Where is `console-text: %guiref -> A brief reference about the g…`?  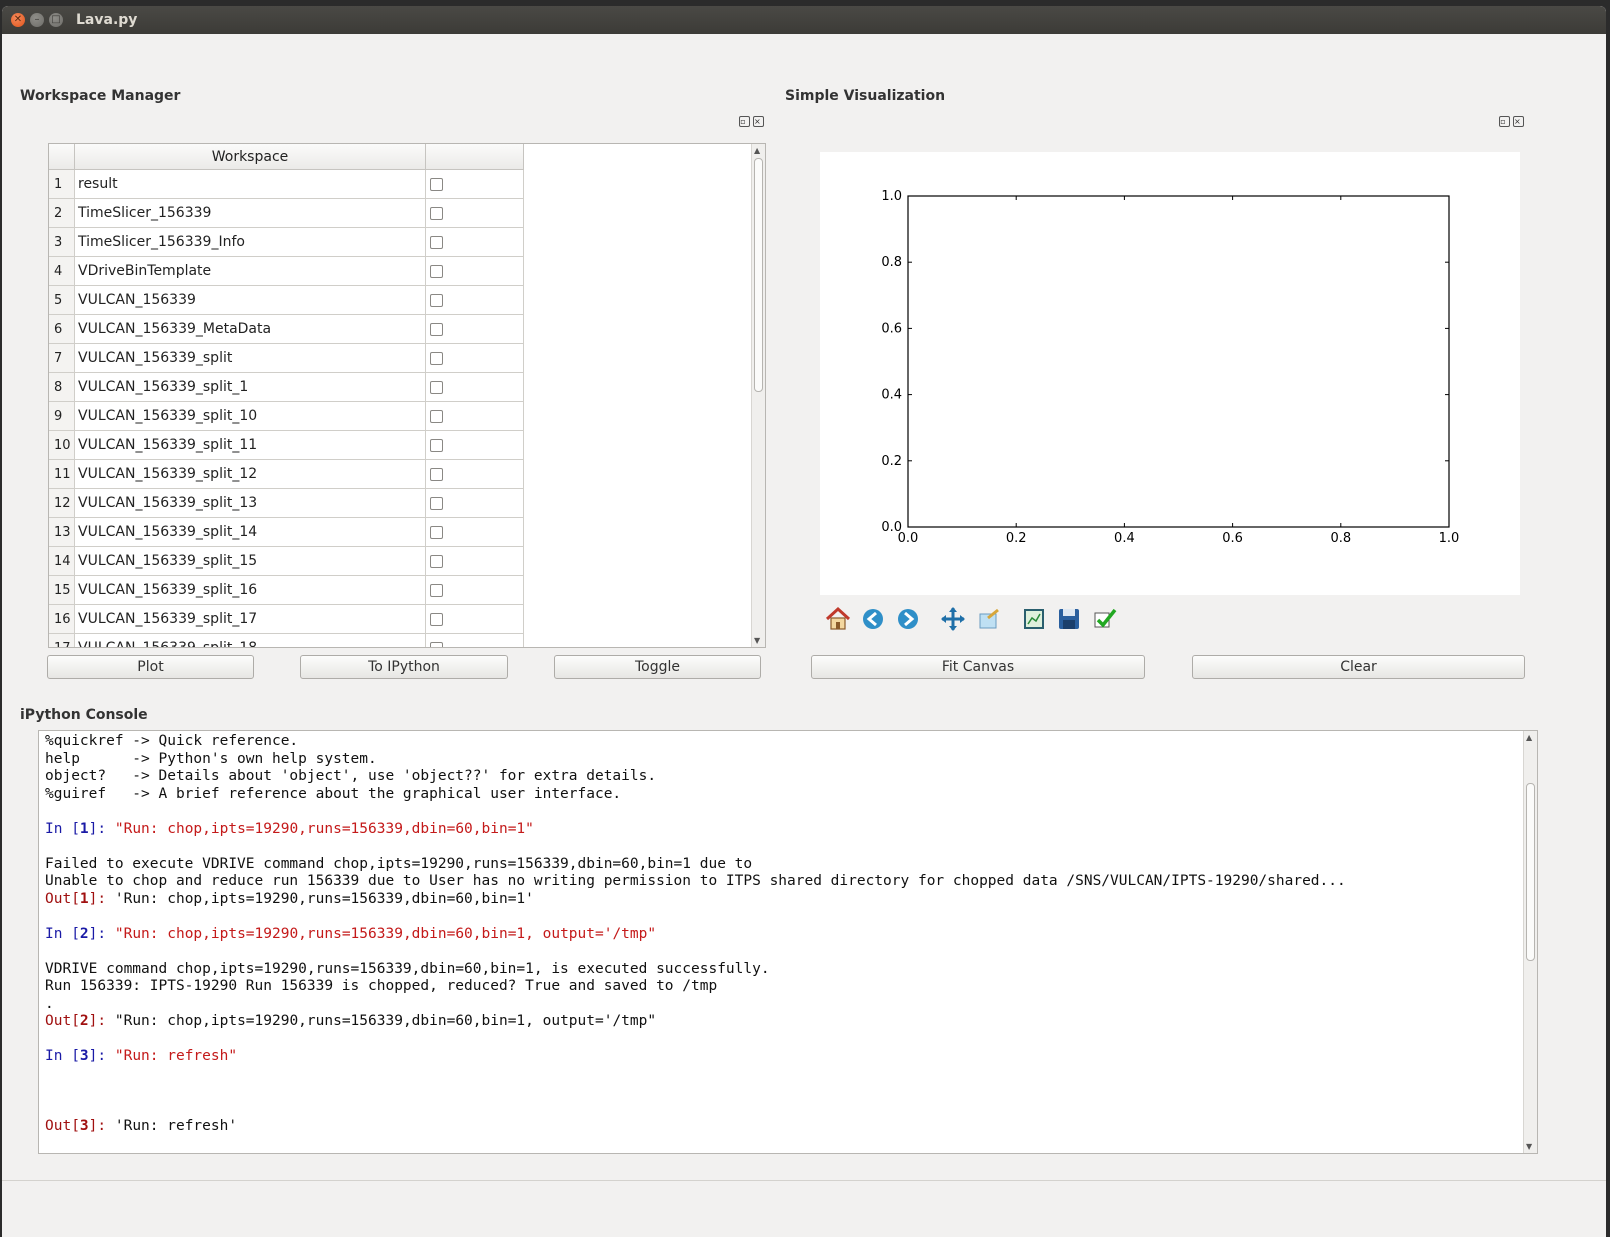
console-text: %guiref -> A brief reference about the g… is located at coordinates (333, 793).